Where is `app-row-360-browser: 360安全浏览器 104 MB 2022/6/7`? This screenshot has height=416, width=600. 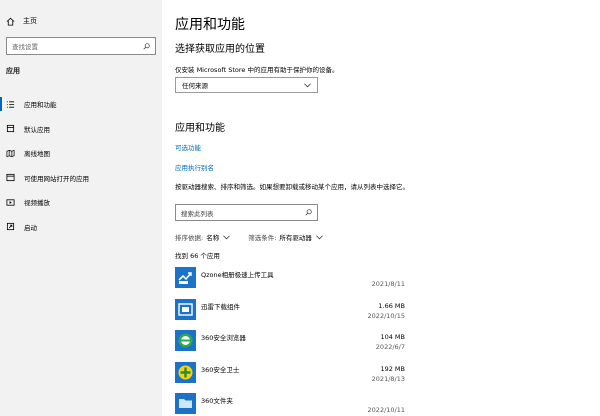
app-row-360-browser: 360安全浏览器 104 MB 2022/6/7 is located at coordinates (290, 344).